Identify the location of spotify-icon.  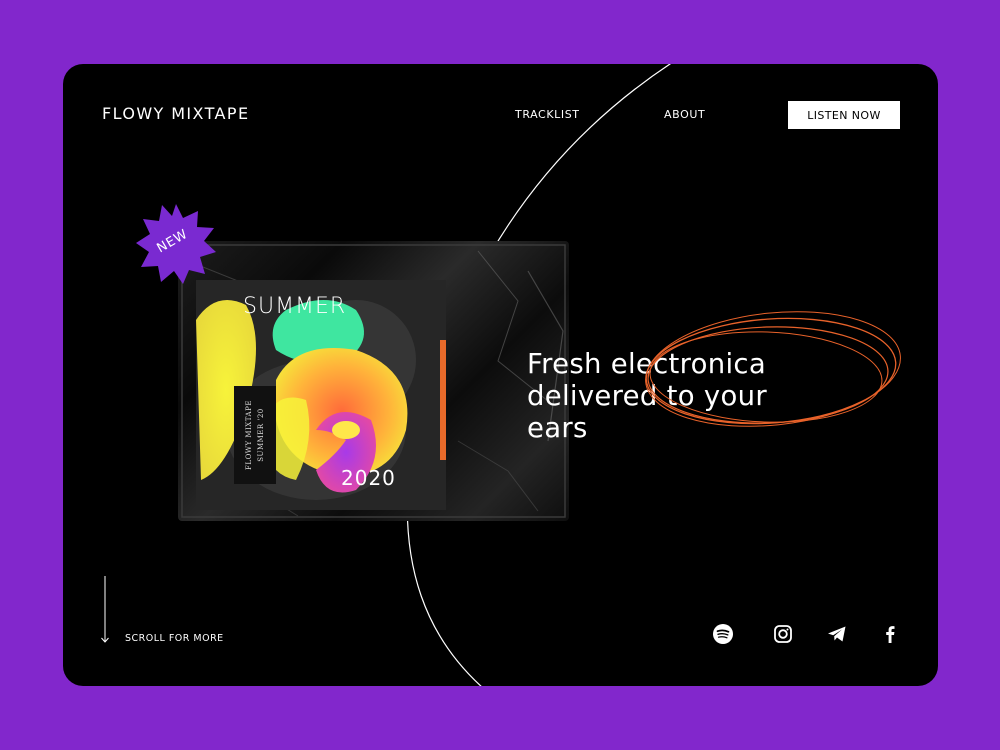
(723, 634).